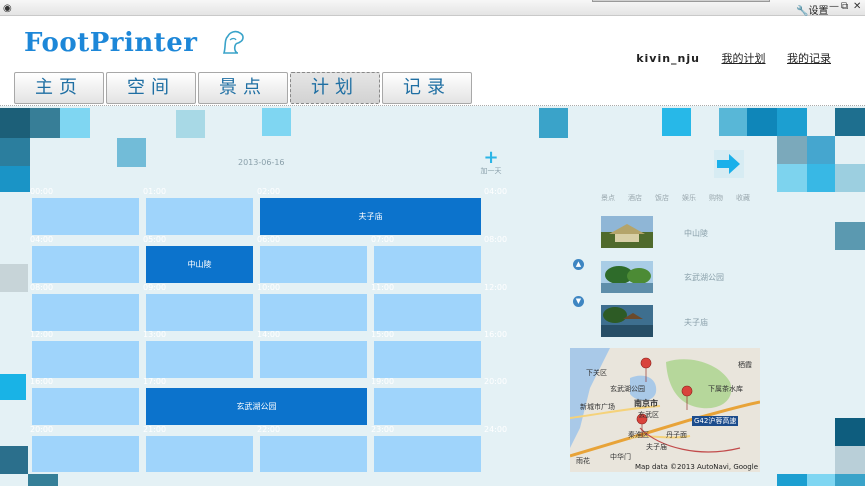 The width and height of the screenshot is (865, 486). What do you see at coordinates (668, 58) in the screenshot?
I see `username: kivin_nju` at bounding box center [668, 58].